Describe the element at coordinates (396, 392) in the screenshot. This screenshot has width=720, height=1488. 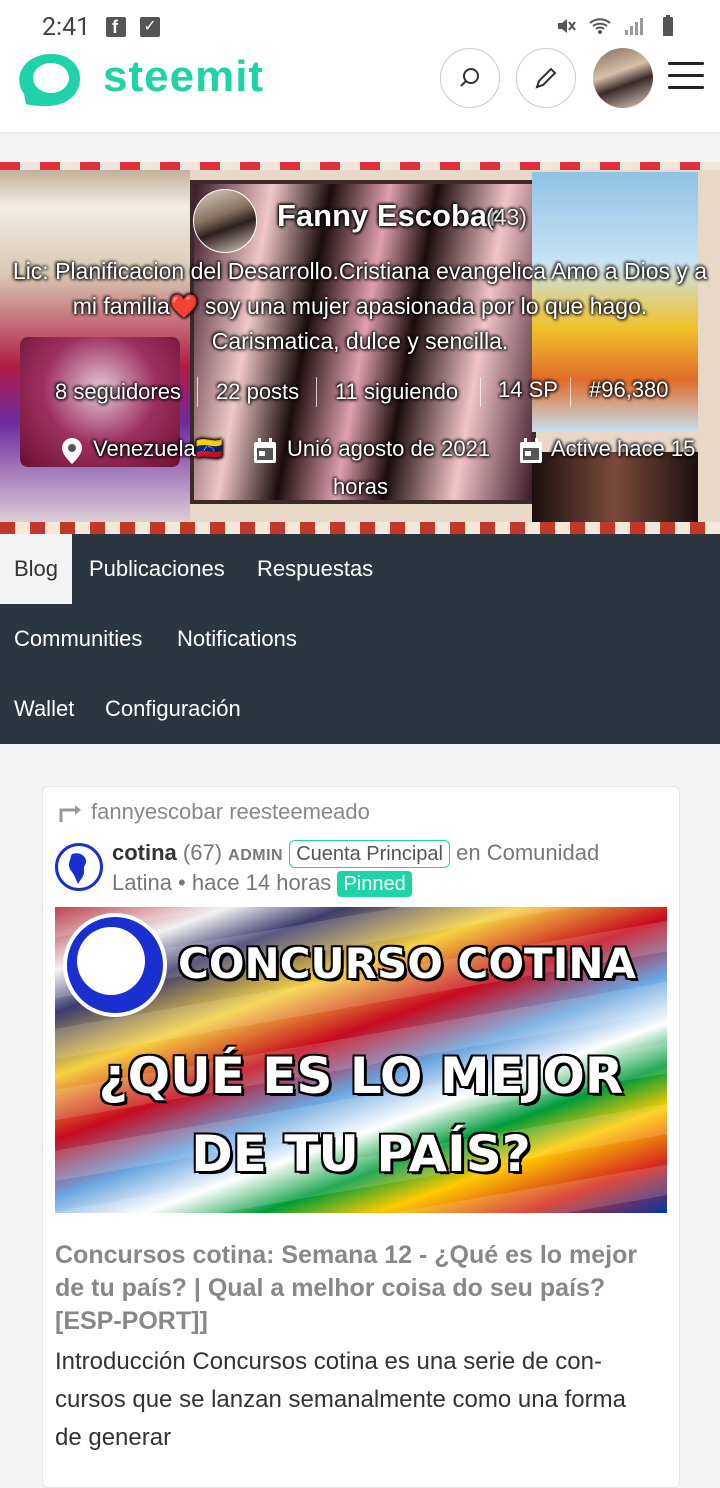
I see `following-count: 11 siguiendo` at that location.